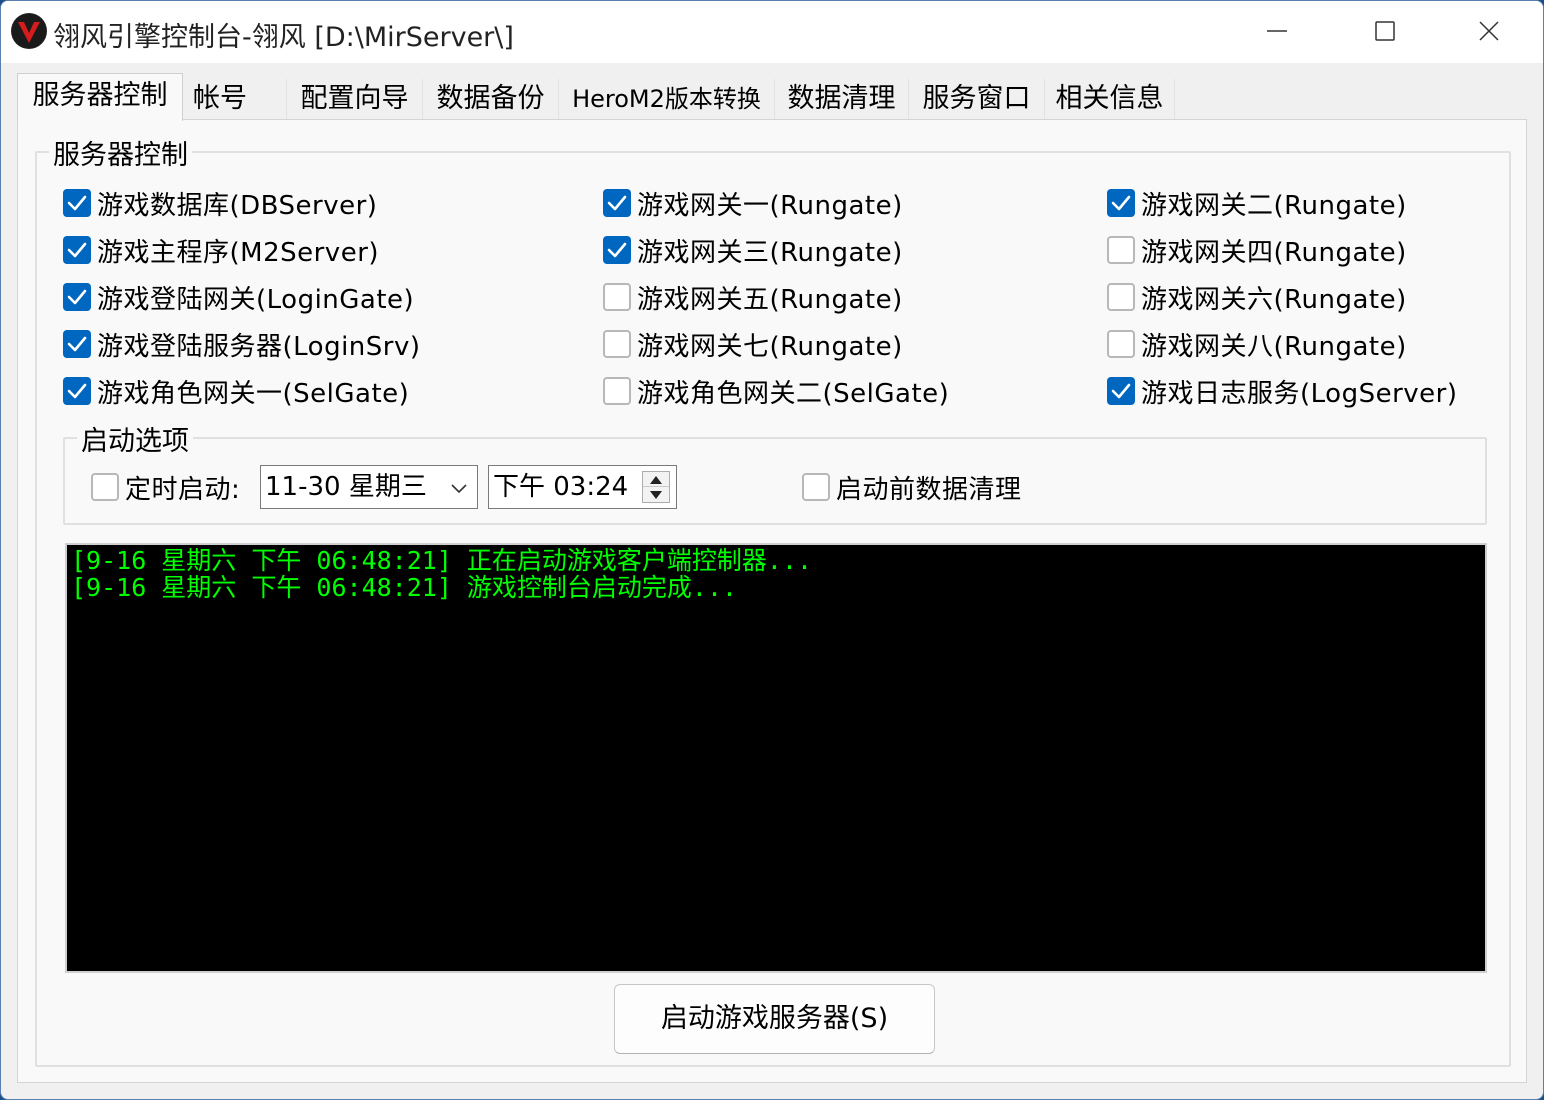 The width and height of the screenshot is (1544, 1100). I want to click on server-control-group-title: 服务器控制, so click(120, 152).